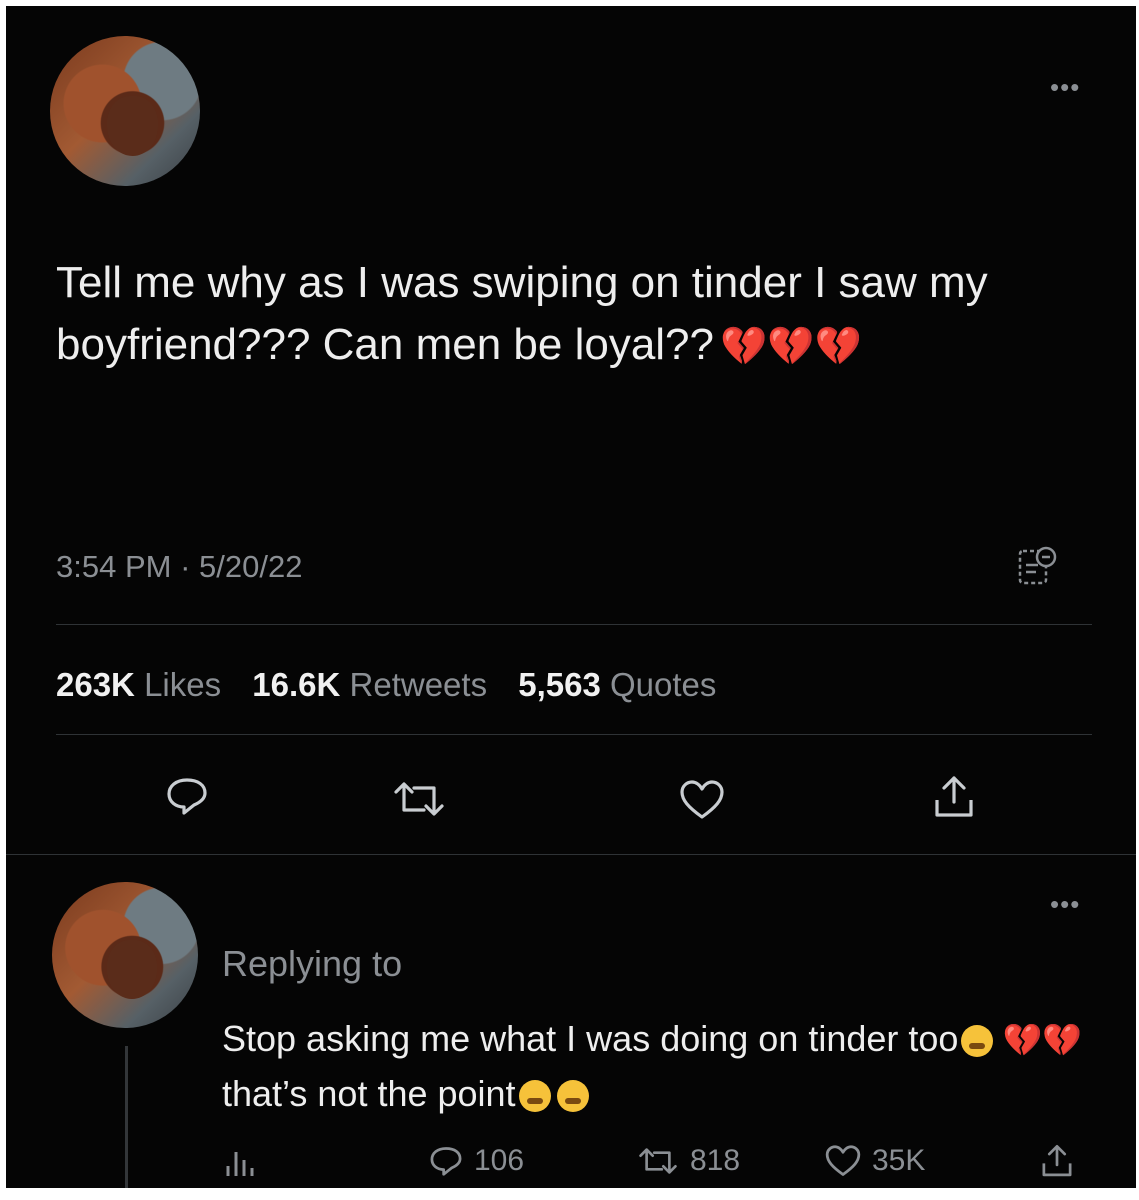 The height and width of the screenshot is (1200, 1139). Describe the element at coordinates (296, 684) in the screenshot. I see `retweets-count: 16.6K` at that location.